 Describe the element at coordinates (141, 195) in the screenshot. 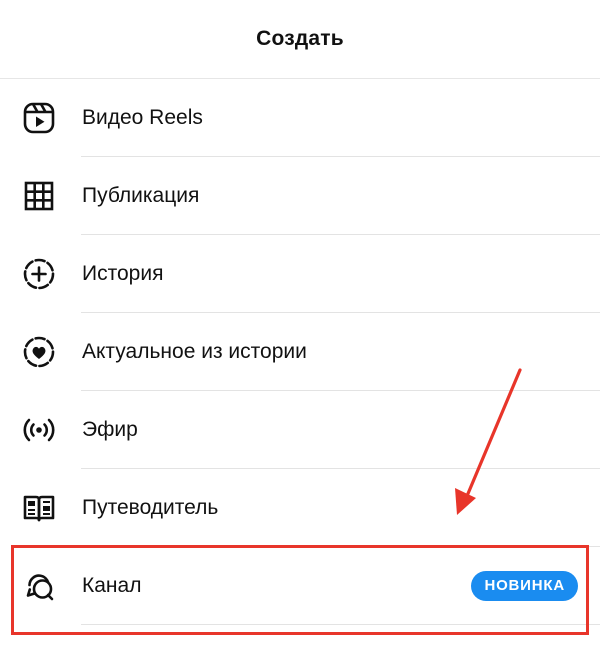

I see `menu-item-label: Публикация` at that location.